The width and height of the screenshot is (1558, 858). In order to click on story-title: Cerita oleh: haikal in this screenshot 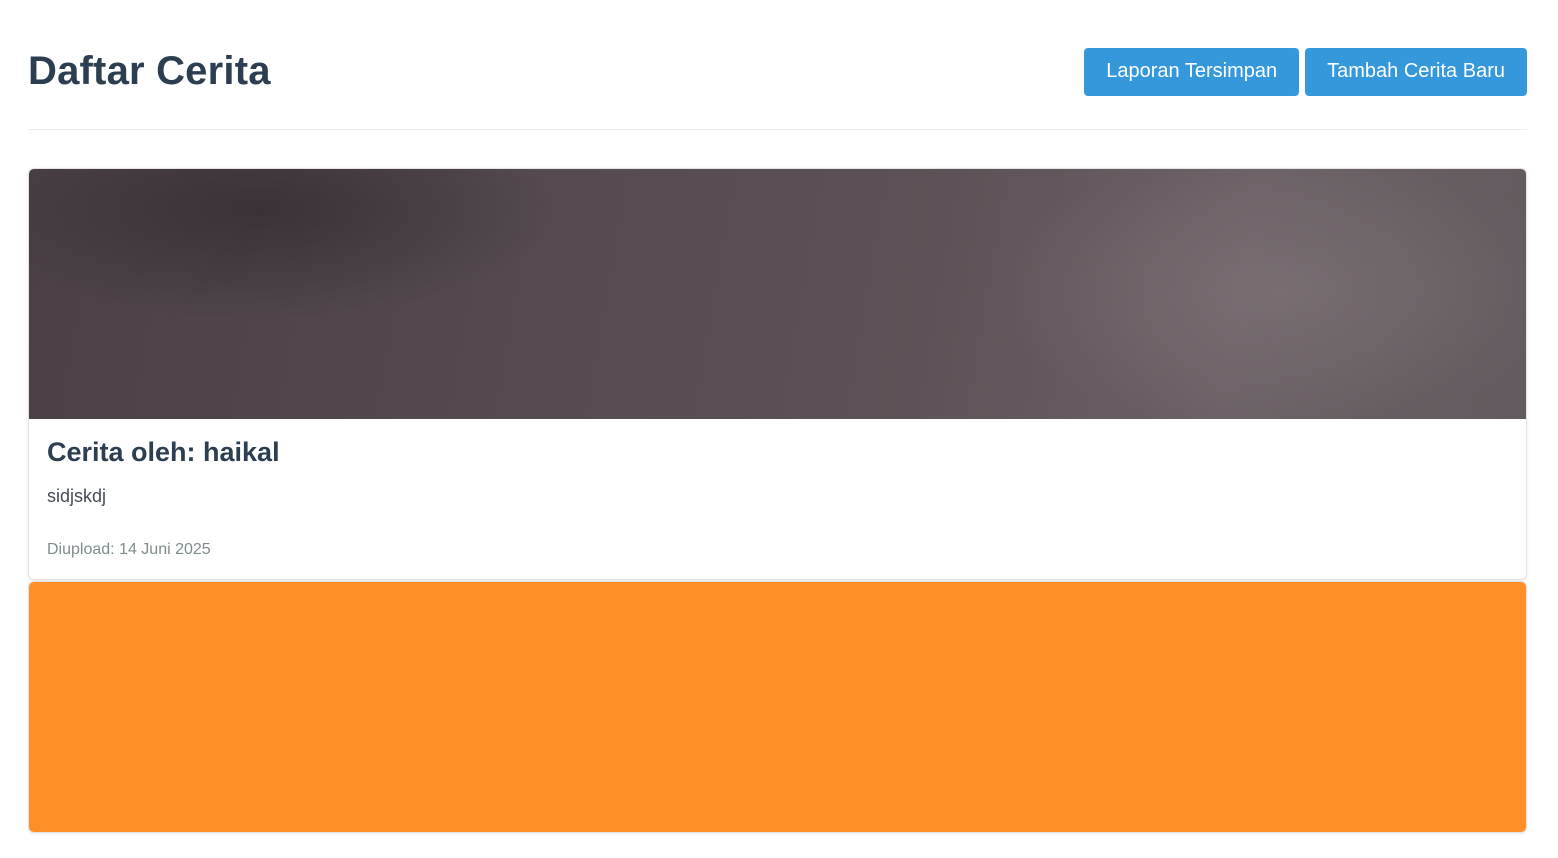, I will do `click(163, 452)`.